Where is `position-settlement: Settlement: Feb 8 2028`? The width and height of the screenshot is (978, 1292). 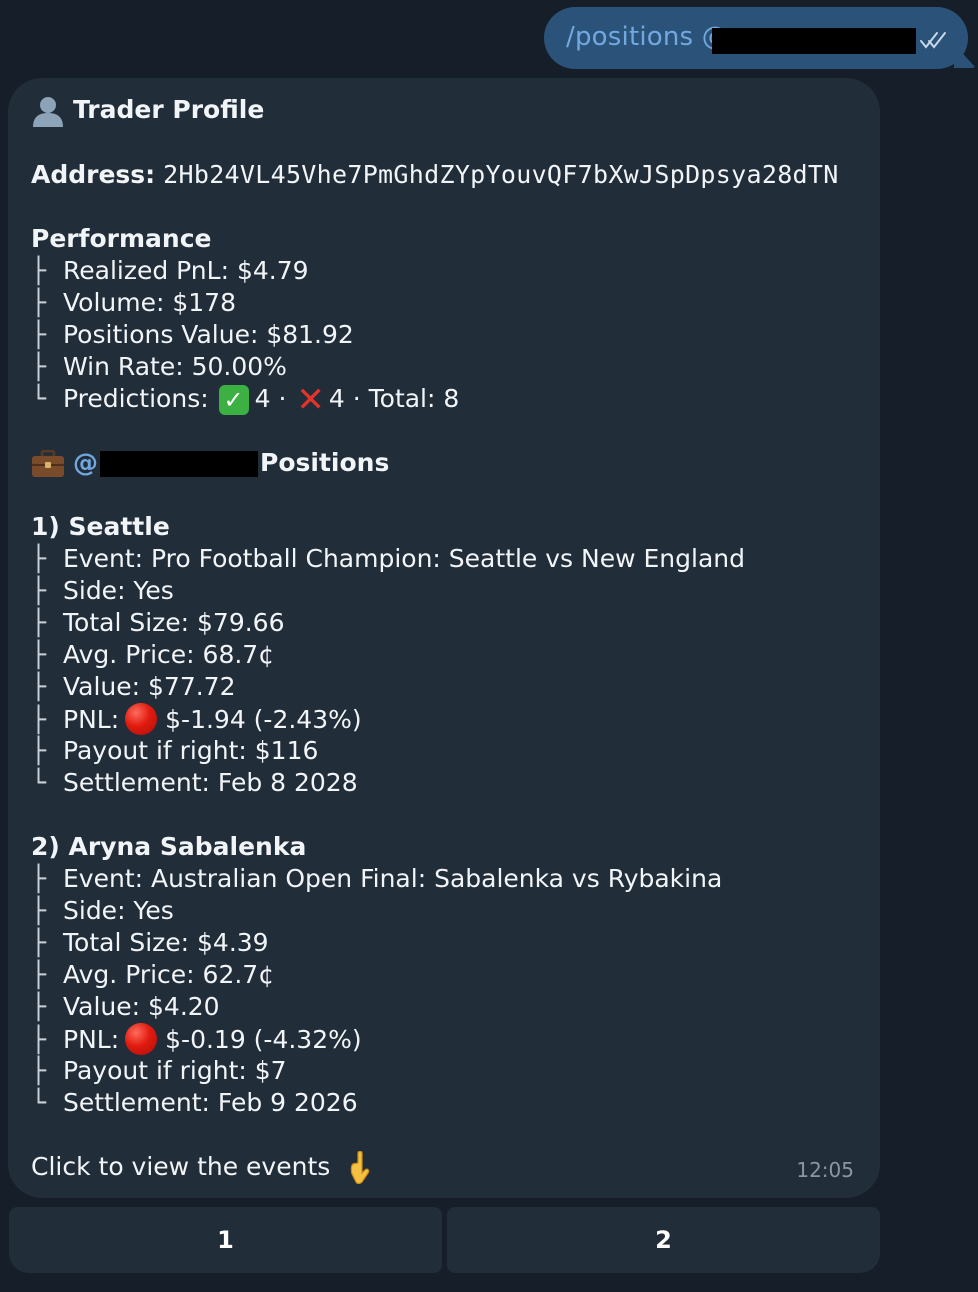
position-settlement: Settlement: Feb 8 2028 is located at coordinates (210, 782).